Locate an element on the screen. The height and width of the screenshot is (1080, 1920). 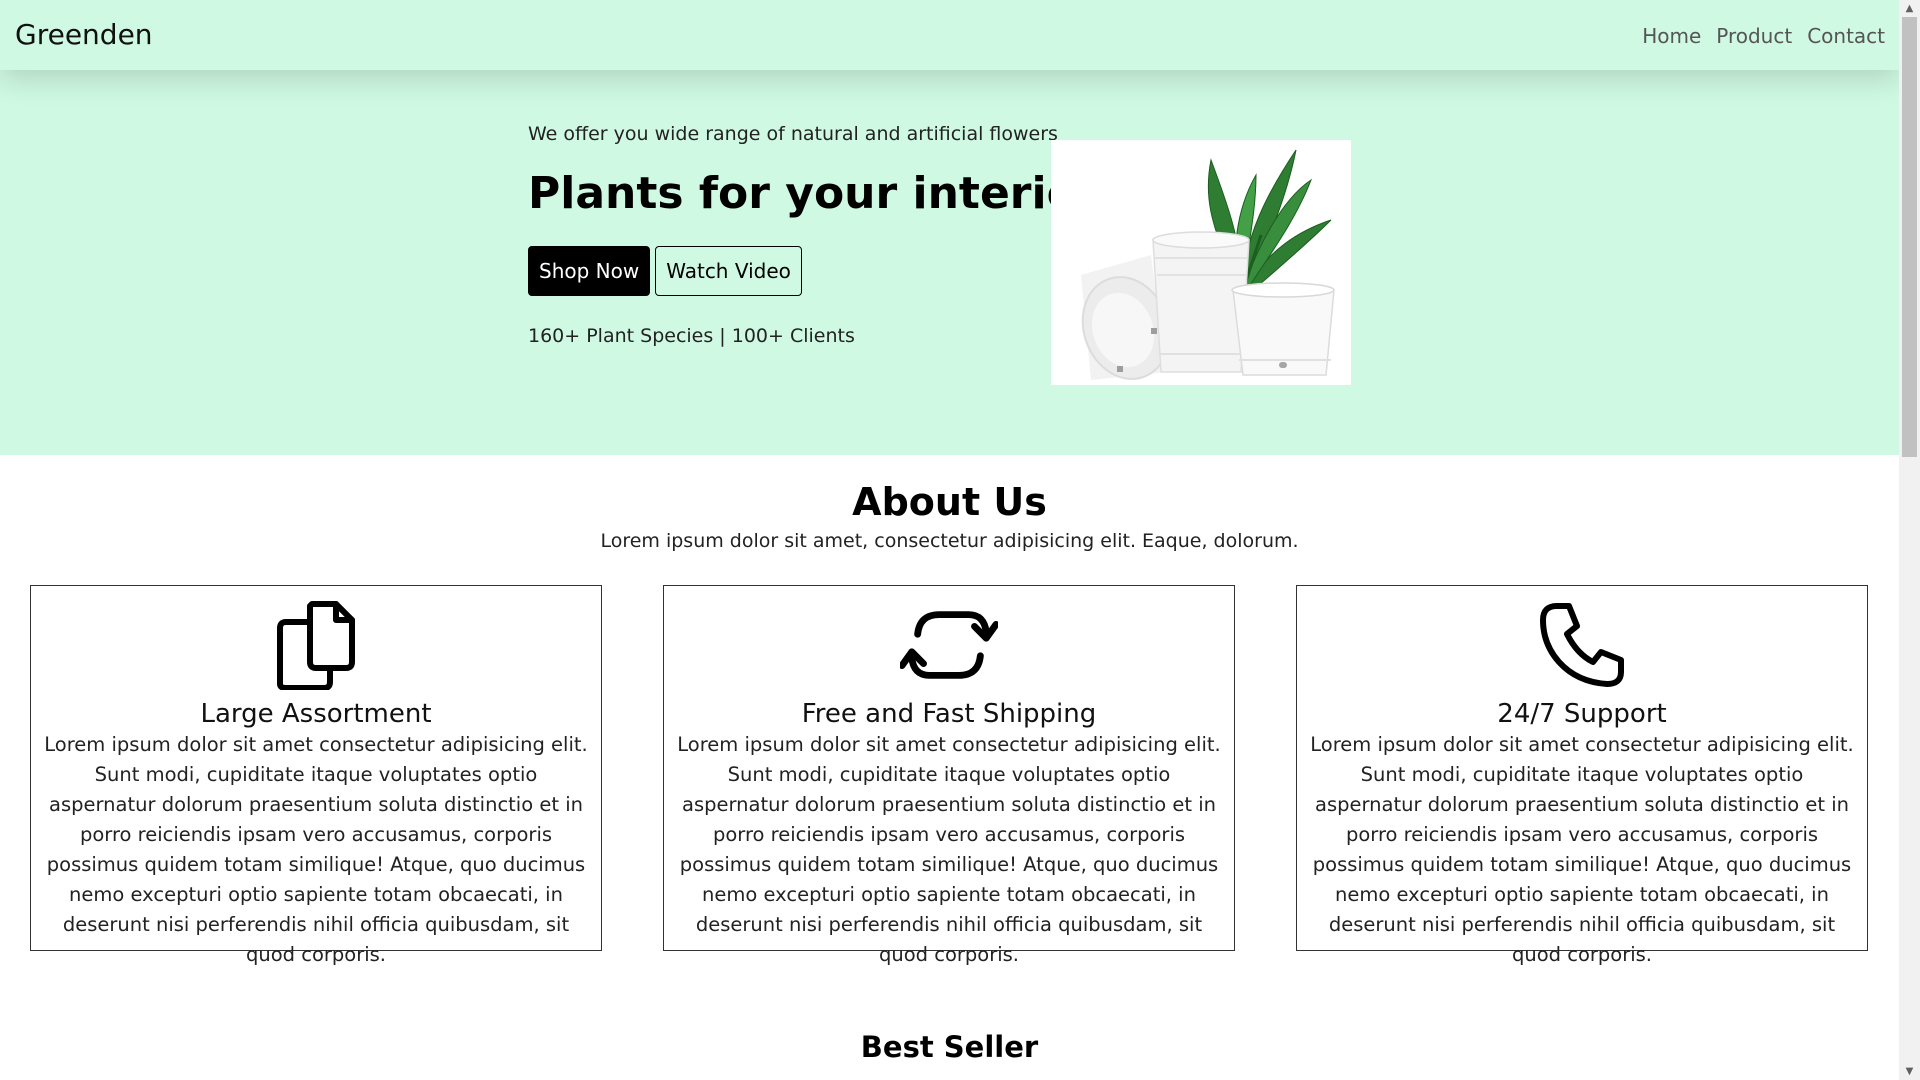
card-title: Large Assortment is located at coordinates (316, 714).